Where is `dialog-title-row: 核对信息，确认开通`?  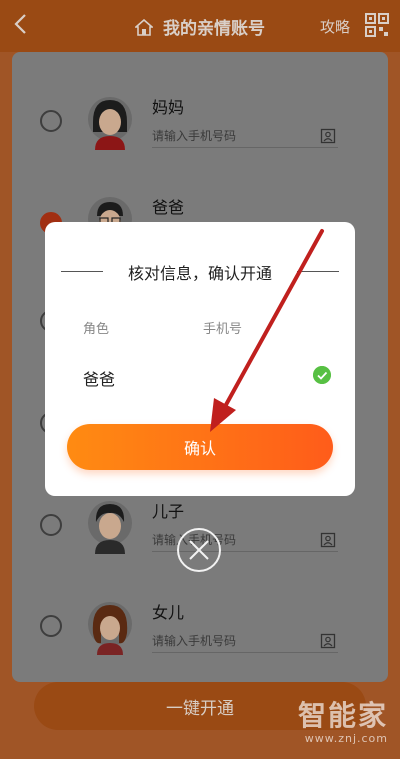 dialog-title-row: 核对信息，确认开通 is located at coordinates (200, 271).